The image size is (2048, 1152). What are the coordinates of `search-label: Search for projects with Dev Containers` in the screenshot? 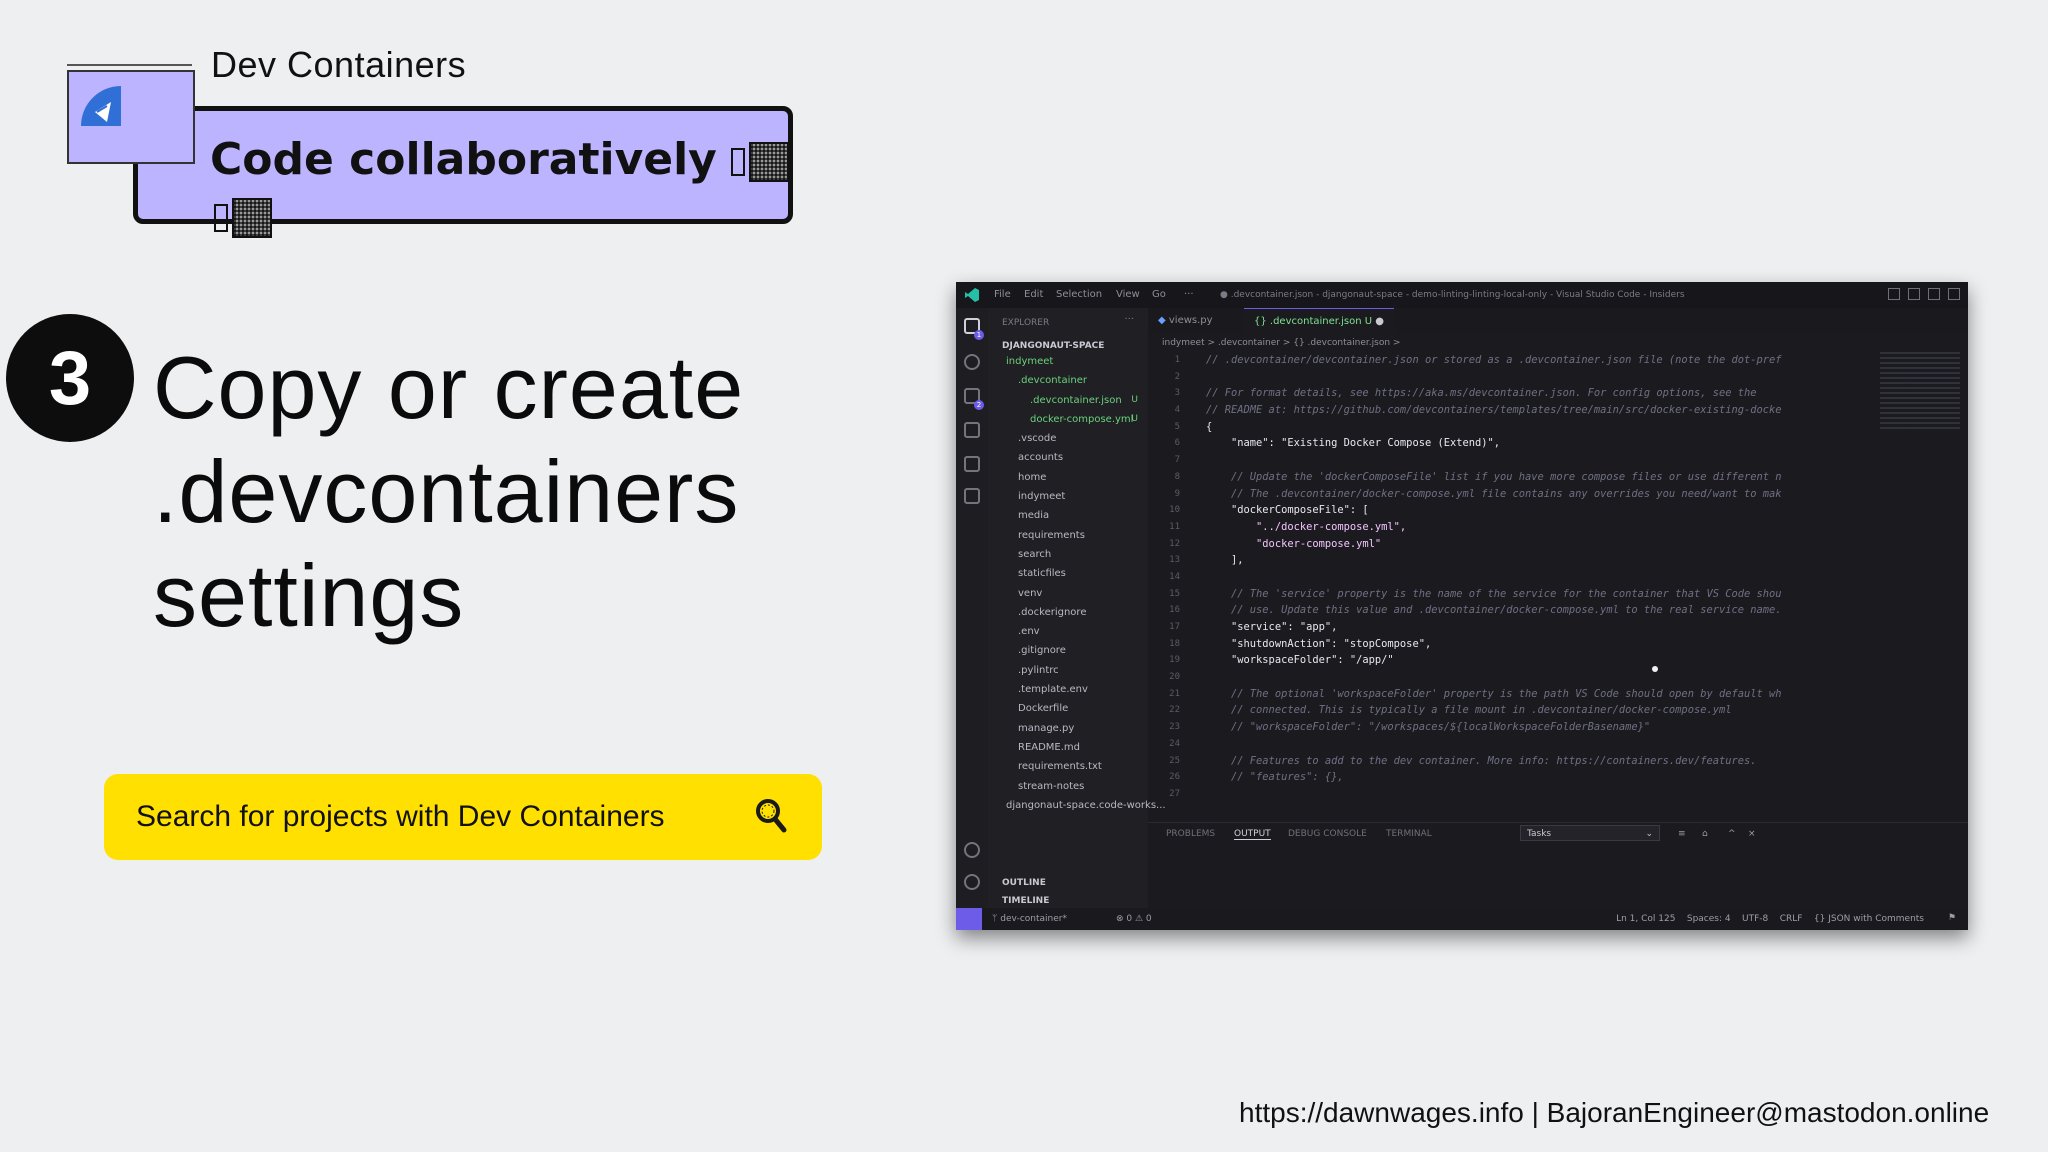 It's located at (400, 816).